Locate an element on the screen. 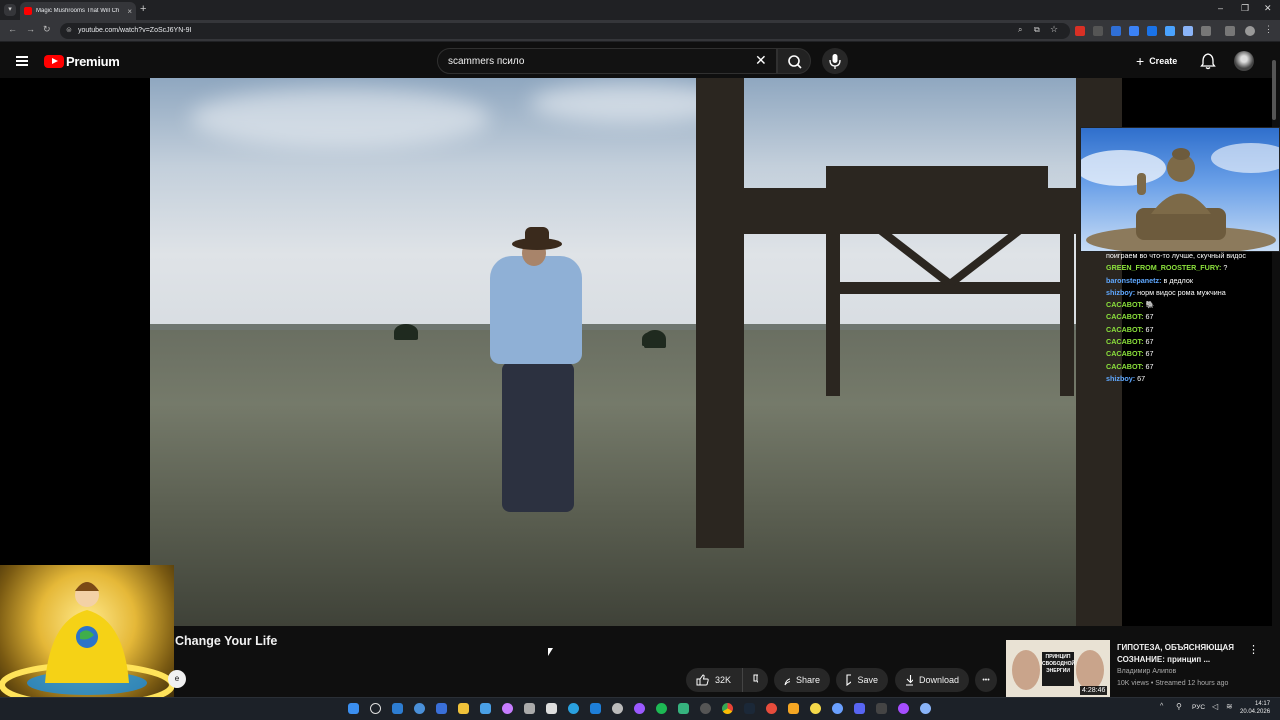 This screenshot has height=720, width=1280. tray-chevron-icon: ^ is located at coordinates (1161, 706).